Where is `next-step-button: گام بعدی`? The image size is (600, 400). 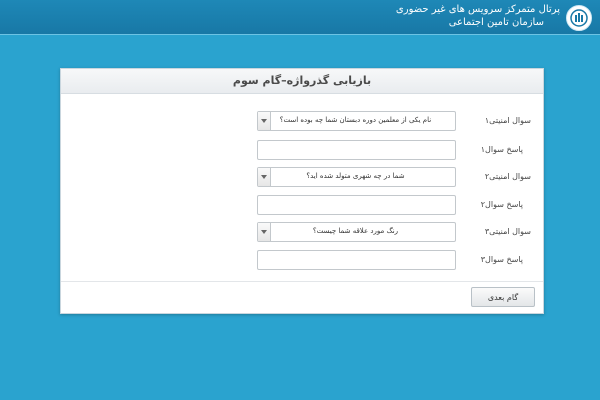 next-step-button: گام بعدی is located at coordinates (503, 297).